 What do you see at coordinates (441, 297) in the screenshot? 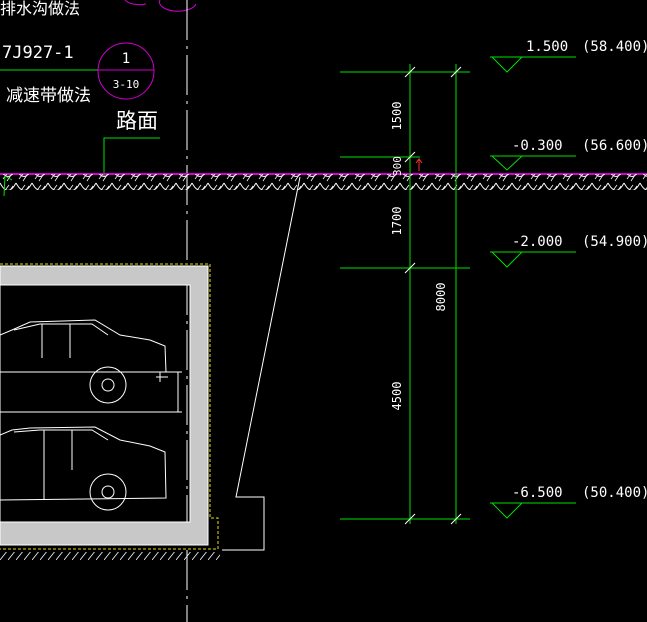
I see `dim-text-8000: 8000` at bounding box center [441, 297].